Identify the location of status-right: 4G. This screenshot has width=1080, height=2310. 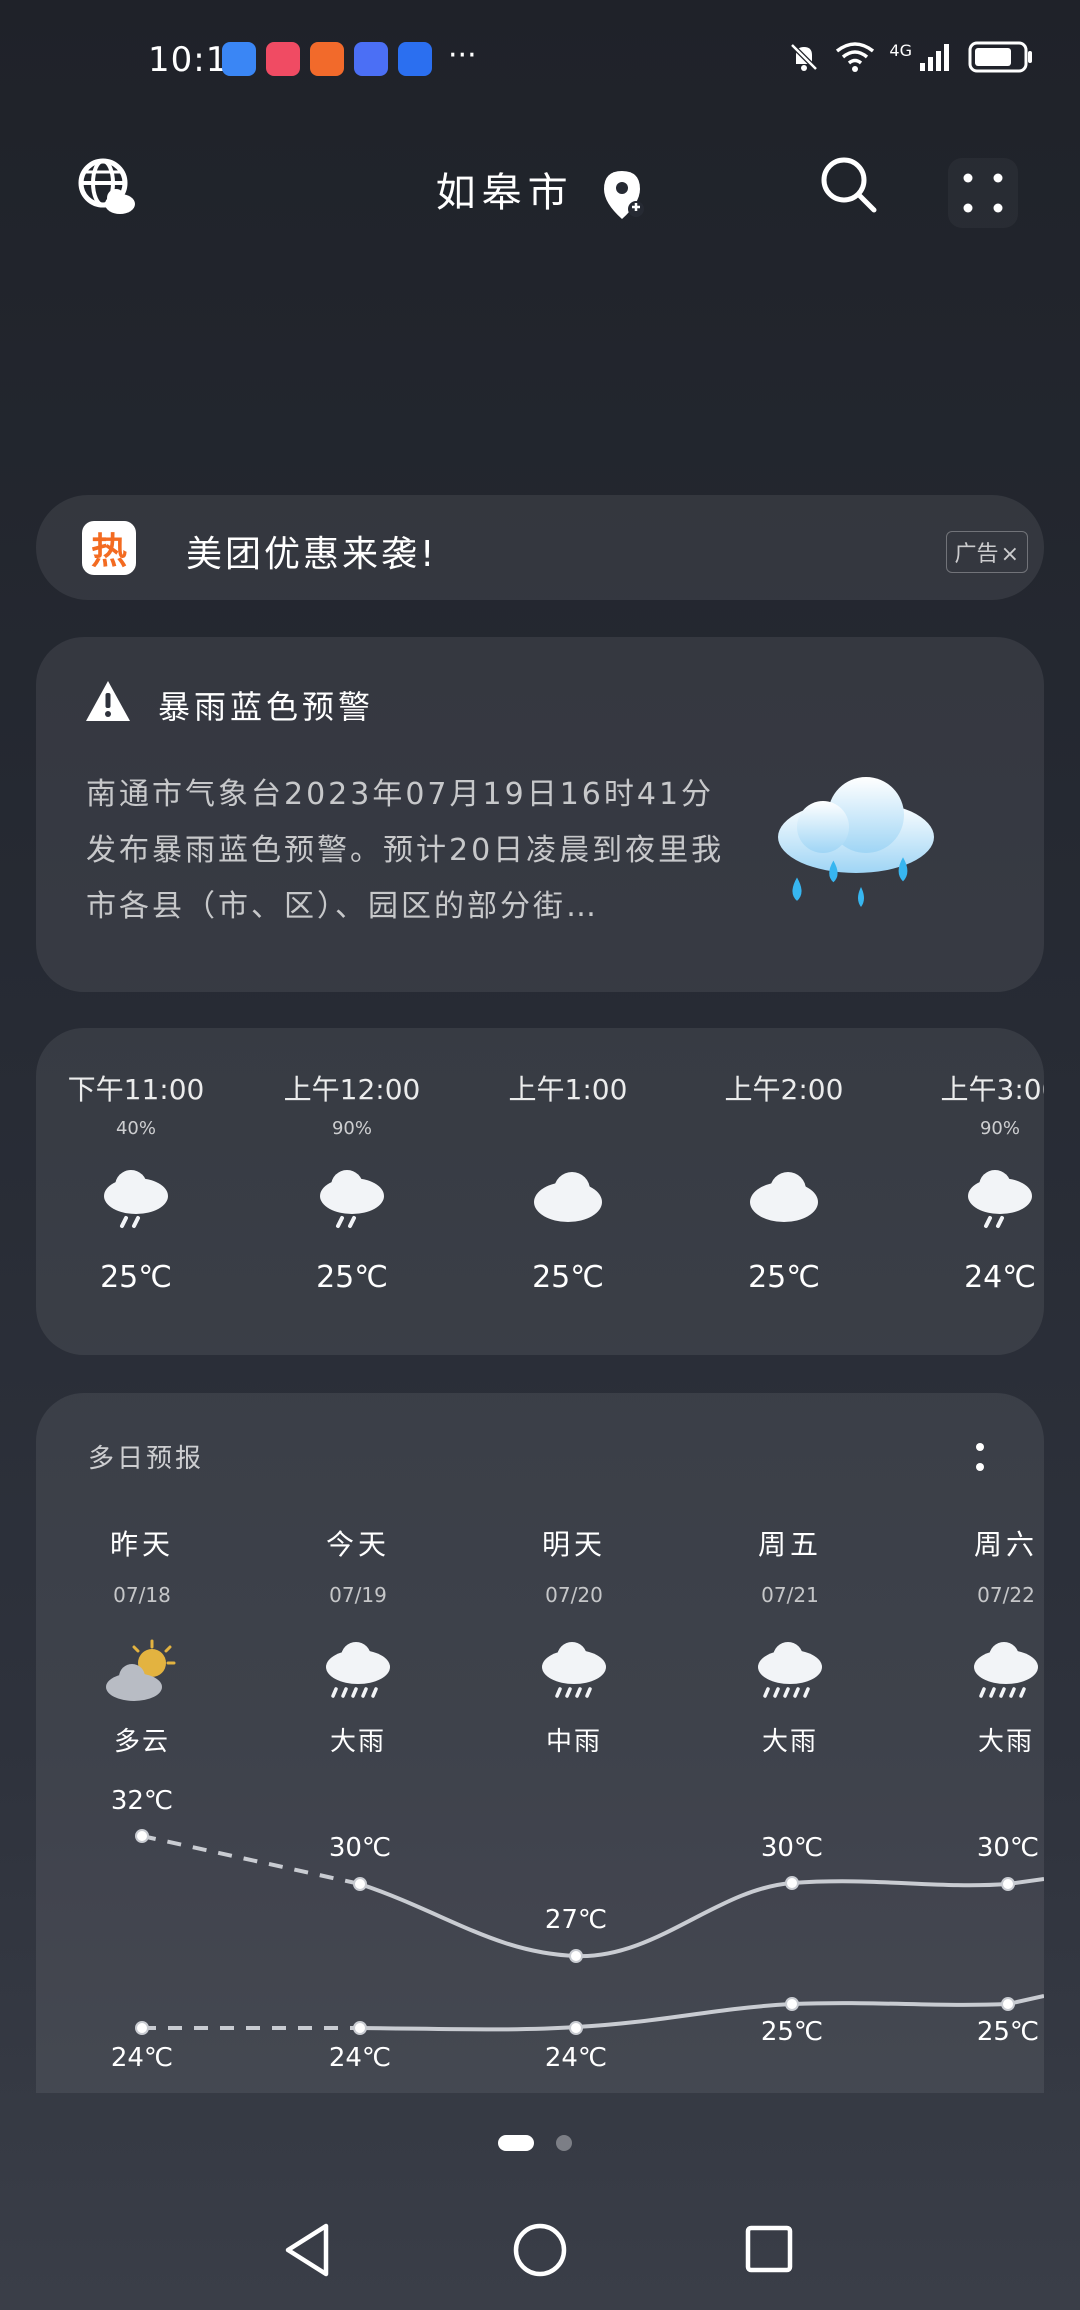
(910, 57).